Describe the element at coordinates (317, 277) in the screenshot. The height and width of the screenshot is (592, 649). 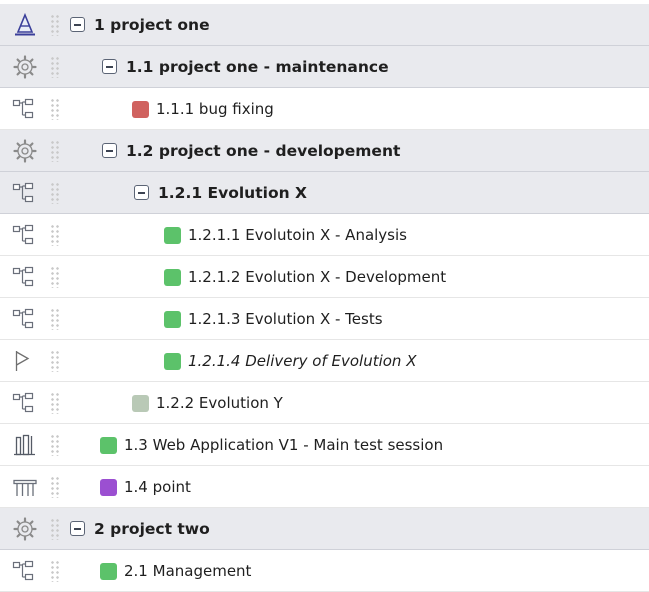
I see `tree-row-label: 1.2.1.2 Evolution X - Development` at that location.